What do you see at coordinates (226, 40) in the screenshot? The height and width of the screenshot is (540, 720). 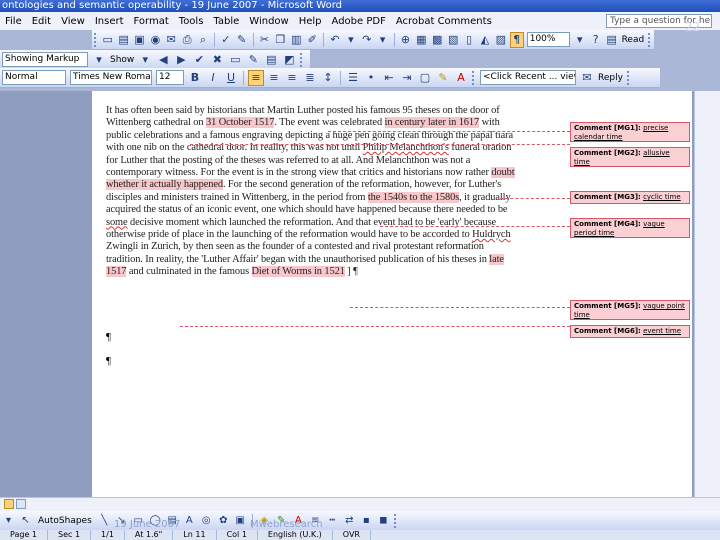 I see `spelling-icon: ✓` at bounding box center [226, 40].